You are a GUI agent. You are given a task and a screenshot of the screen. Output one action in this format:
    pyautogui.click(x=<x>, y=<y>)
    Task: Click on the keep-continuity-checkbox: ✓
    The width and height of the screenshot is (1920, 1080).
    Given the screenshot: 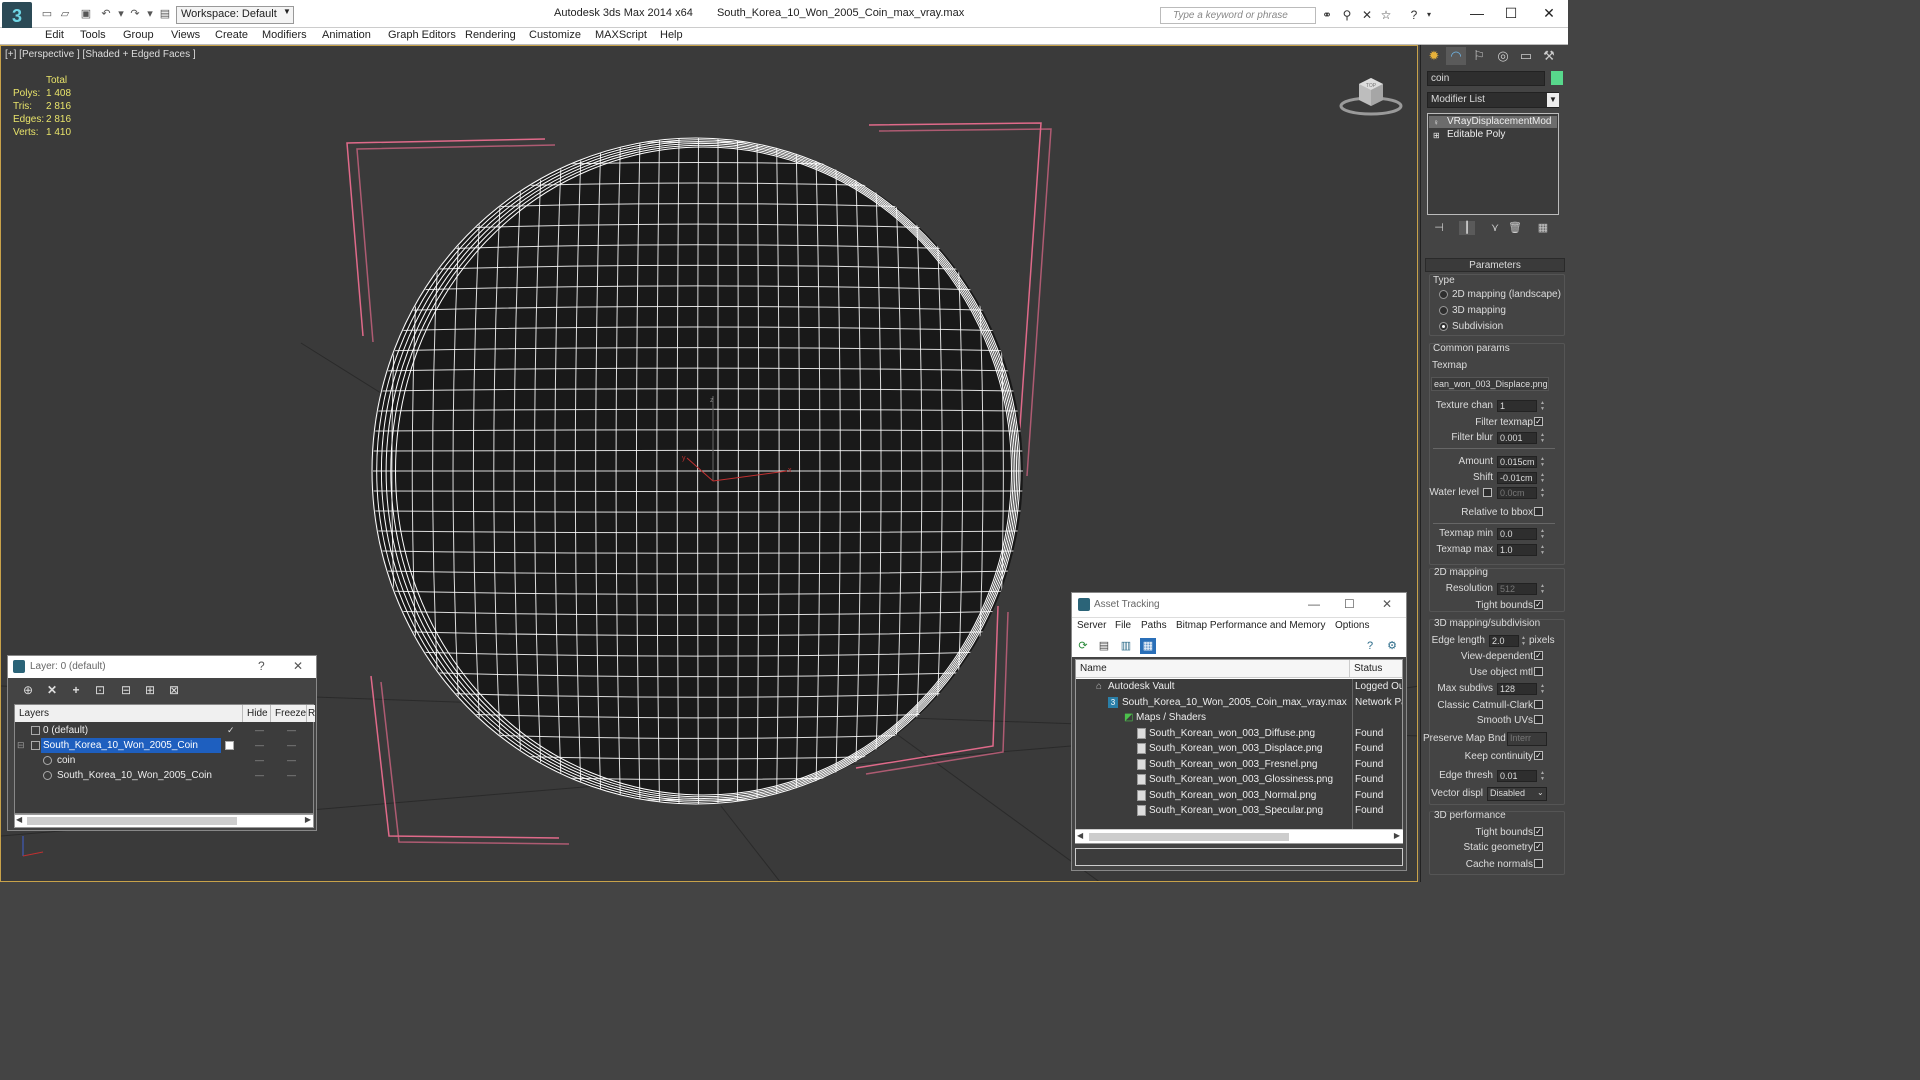 What is the action you would take?
    pyautogui.click(x=1538, y=755)
    